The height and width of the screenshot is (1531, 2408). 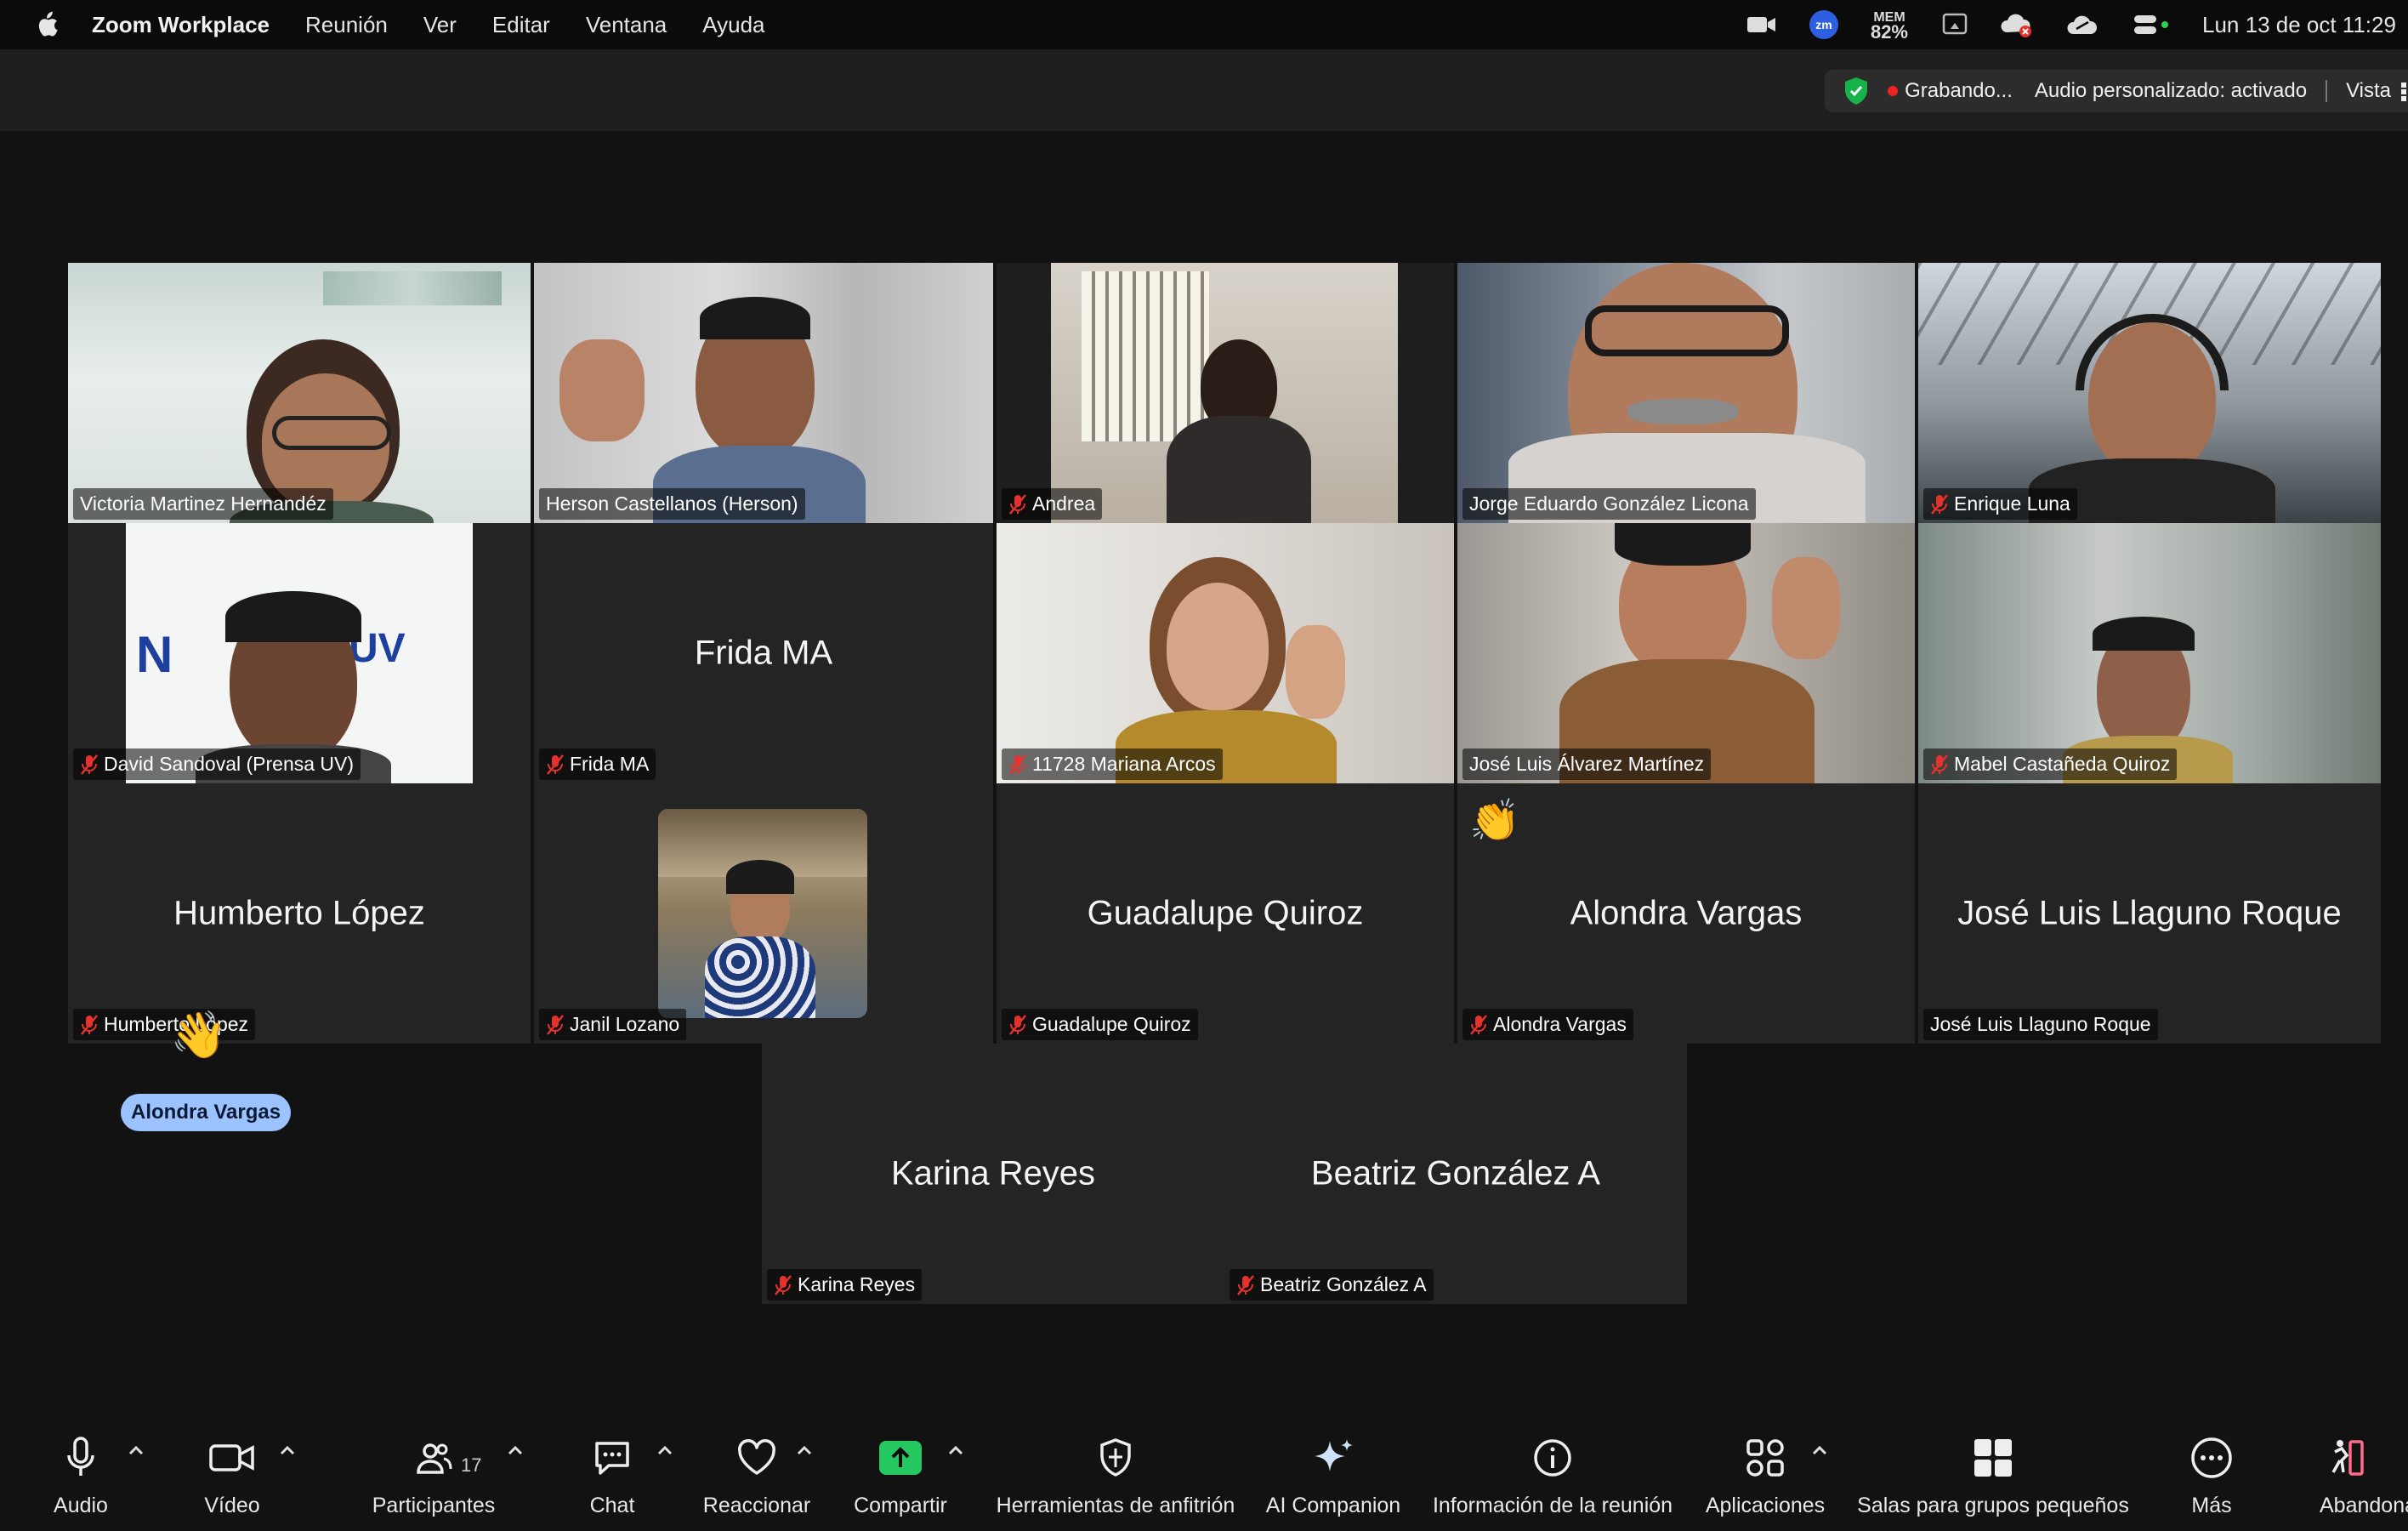 I want to click on participant-name-tag: Janil Lozano, so click(x=613, y=1024).